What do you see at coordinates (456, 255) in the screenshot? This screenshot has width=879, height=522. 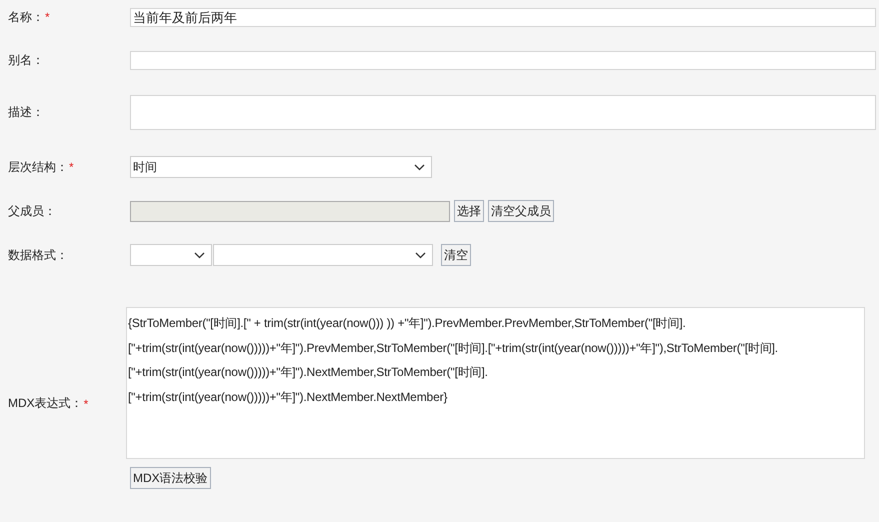 I see `clear-button: 清空` at bounding box center [456, 255].